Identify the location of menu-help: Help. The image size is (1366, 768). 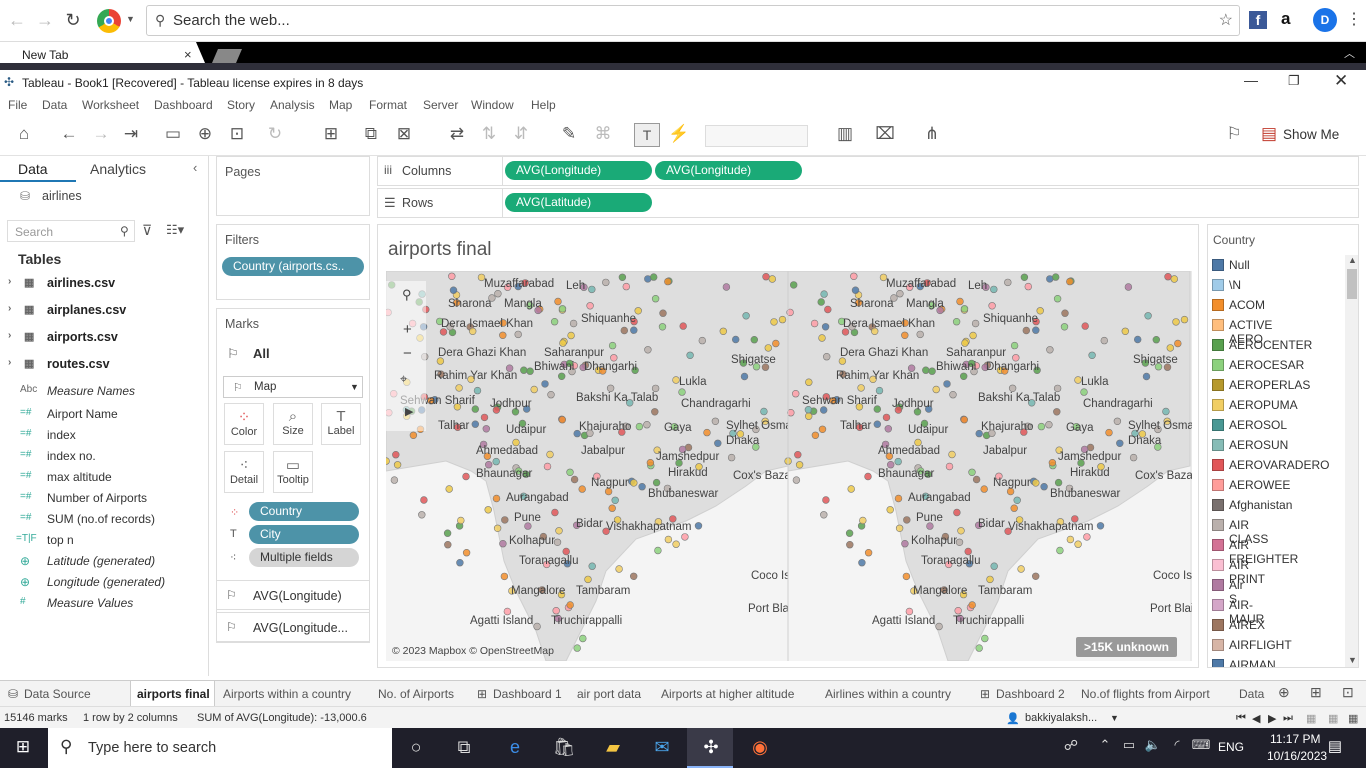
(543, 105).